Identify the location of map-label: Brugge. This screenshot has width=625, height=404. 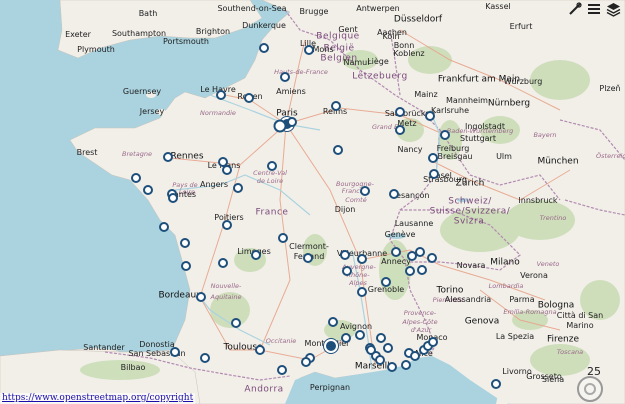
(314, 11).